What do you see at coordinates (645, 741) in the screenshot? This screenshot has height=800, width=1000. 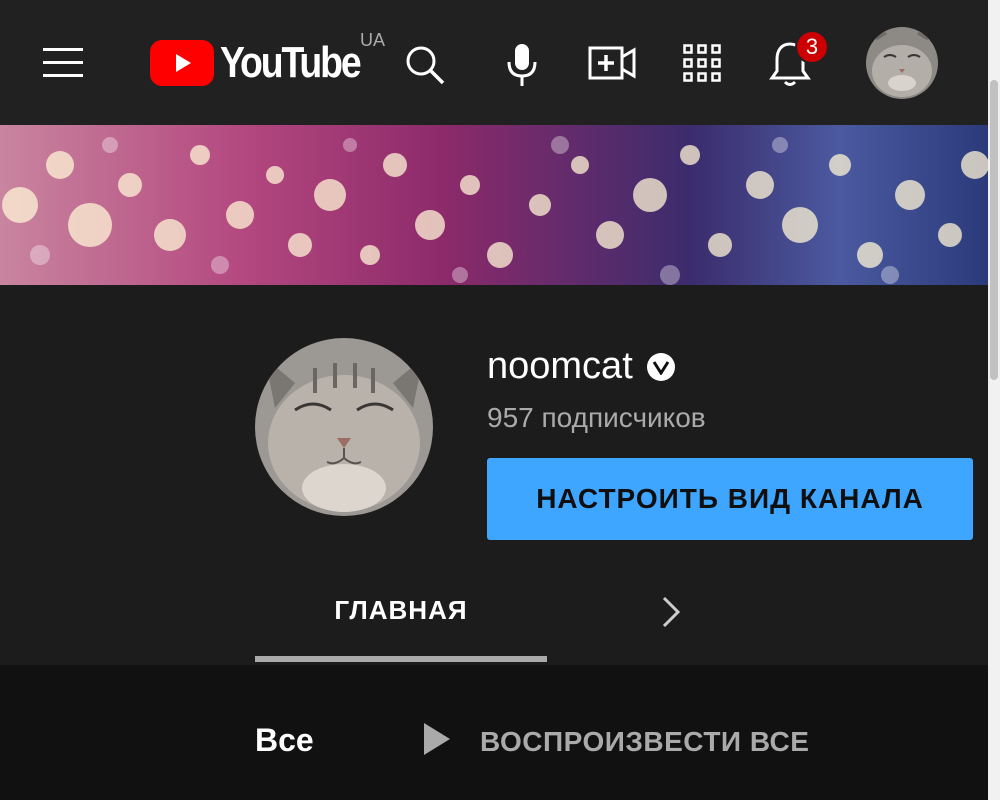 I see `play-all-label: ВОСПРОИЗВЕСТИ ВСЕ` at bounding box center [645, 741].